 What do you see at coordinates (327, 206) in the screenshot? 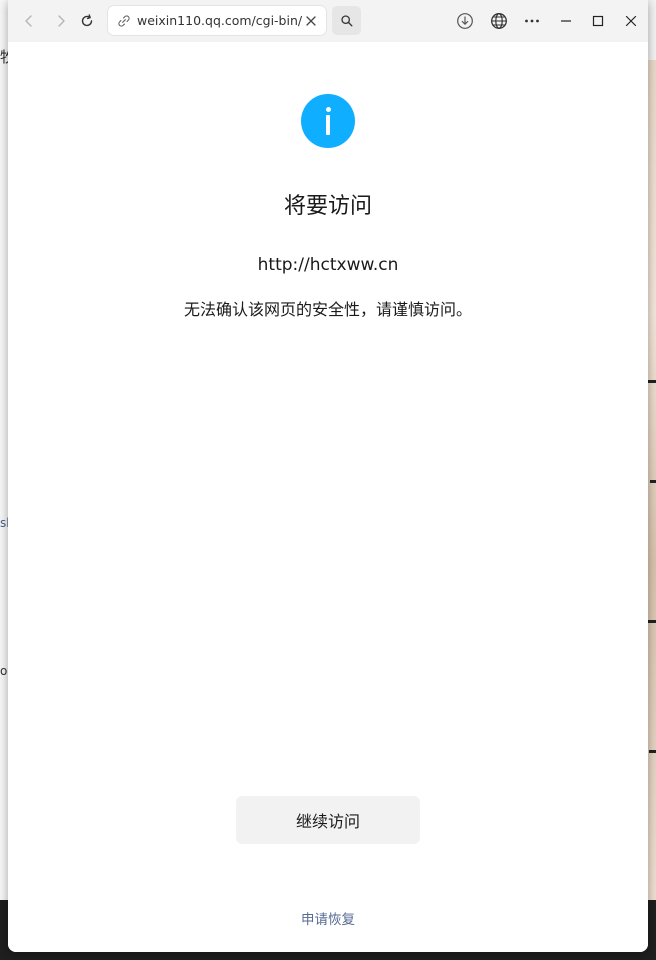
I see `page-title: 将要访问` at bounding box center [327, 206].